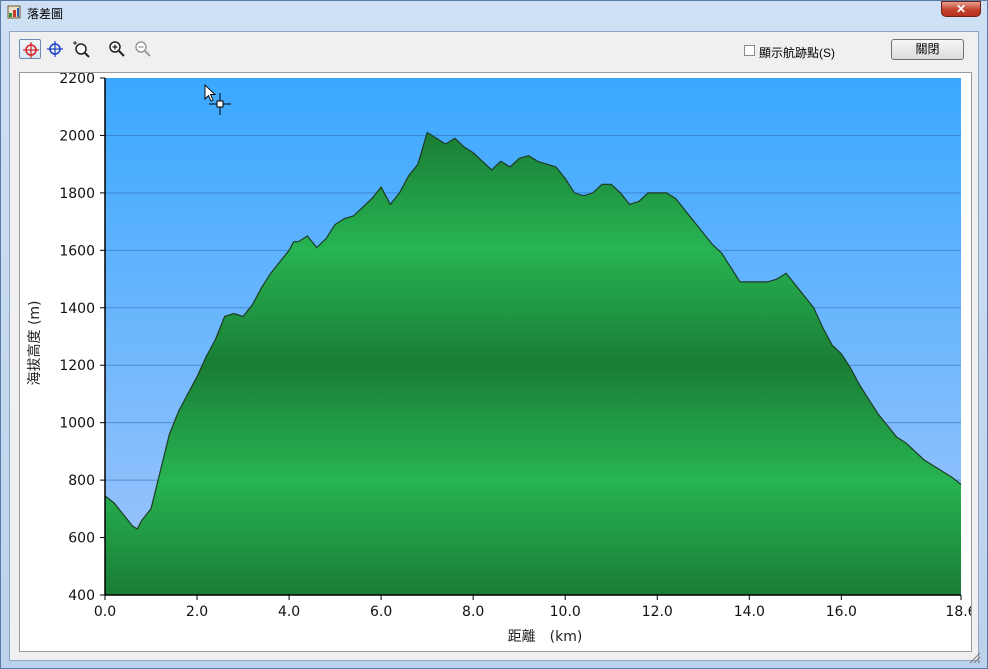 The width and height of the screenshot is (988, 669). Describe the element at coordinates (77, 194) in the screenshot. I see `y-tick-label: 1800` at that location.